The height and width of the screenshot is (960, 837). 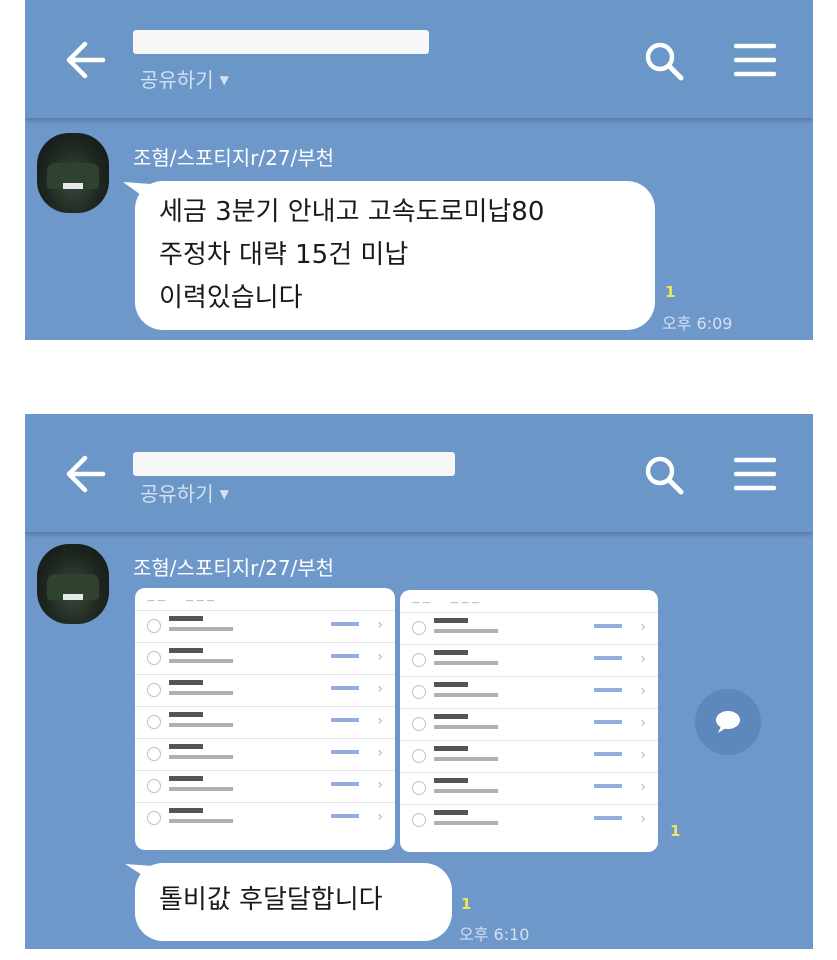 What do you see at coordinates (675, 831) in the screenshot?
I see `image-unread-count: 1` at bounding box center [675, 831].